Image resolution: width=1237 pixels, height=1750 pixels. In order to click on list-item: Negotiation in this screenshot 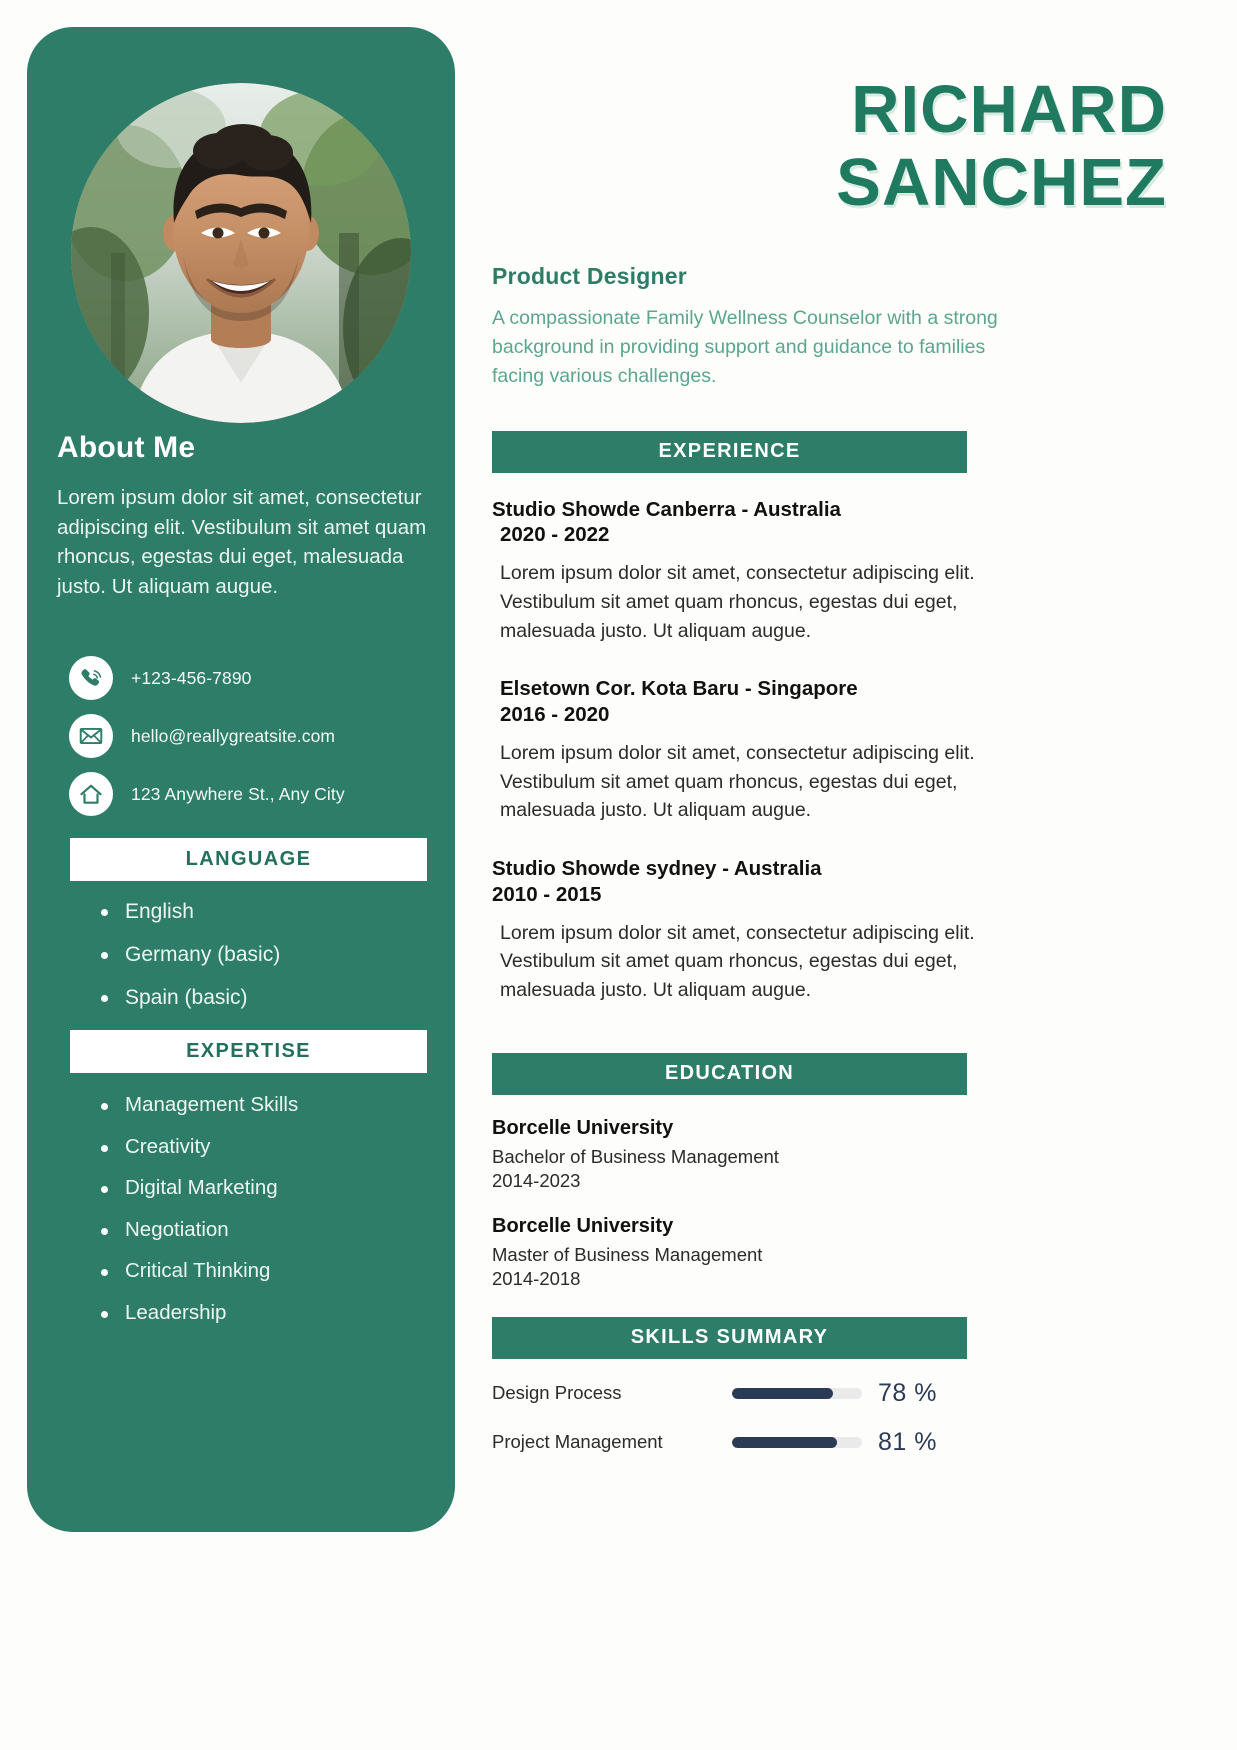, I will do `click(276, 1230)`.